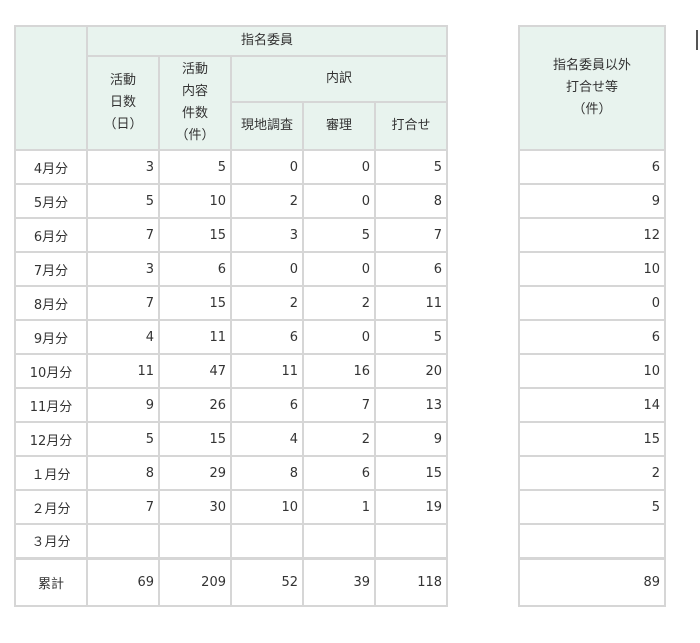  What do you see at coordinates (51, 439) in the screenshot?
I see `month-cell: 12月分` at bounding box center [51, 439].